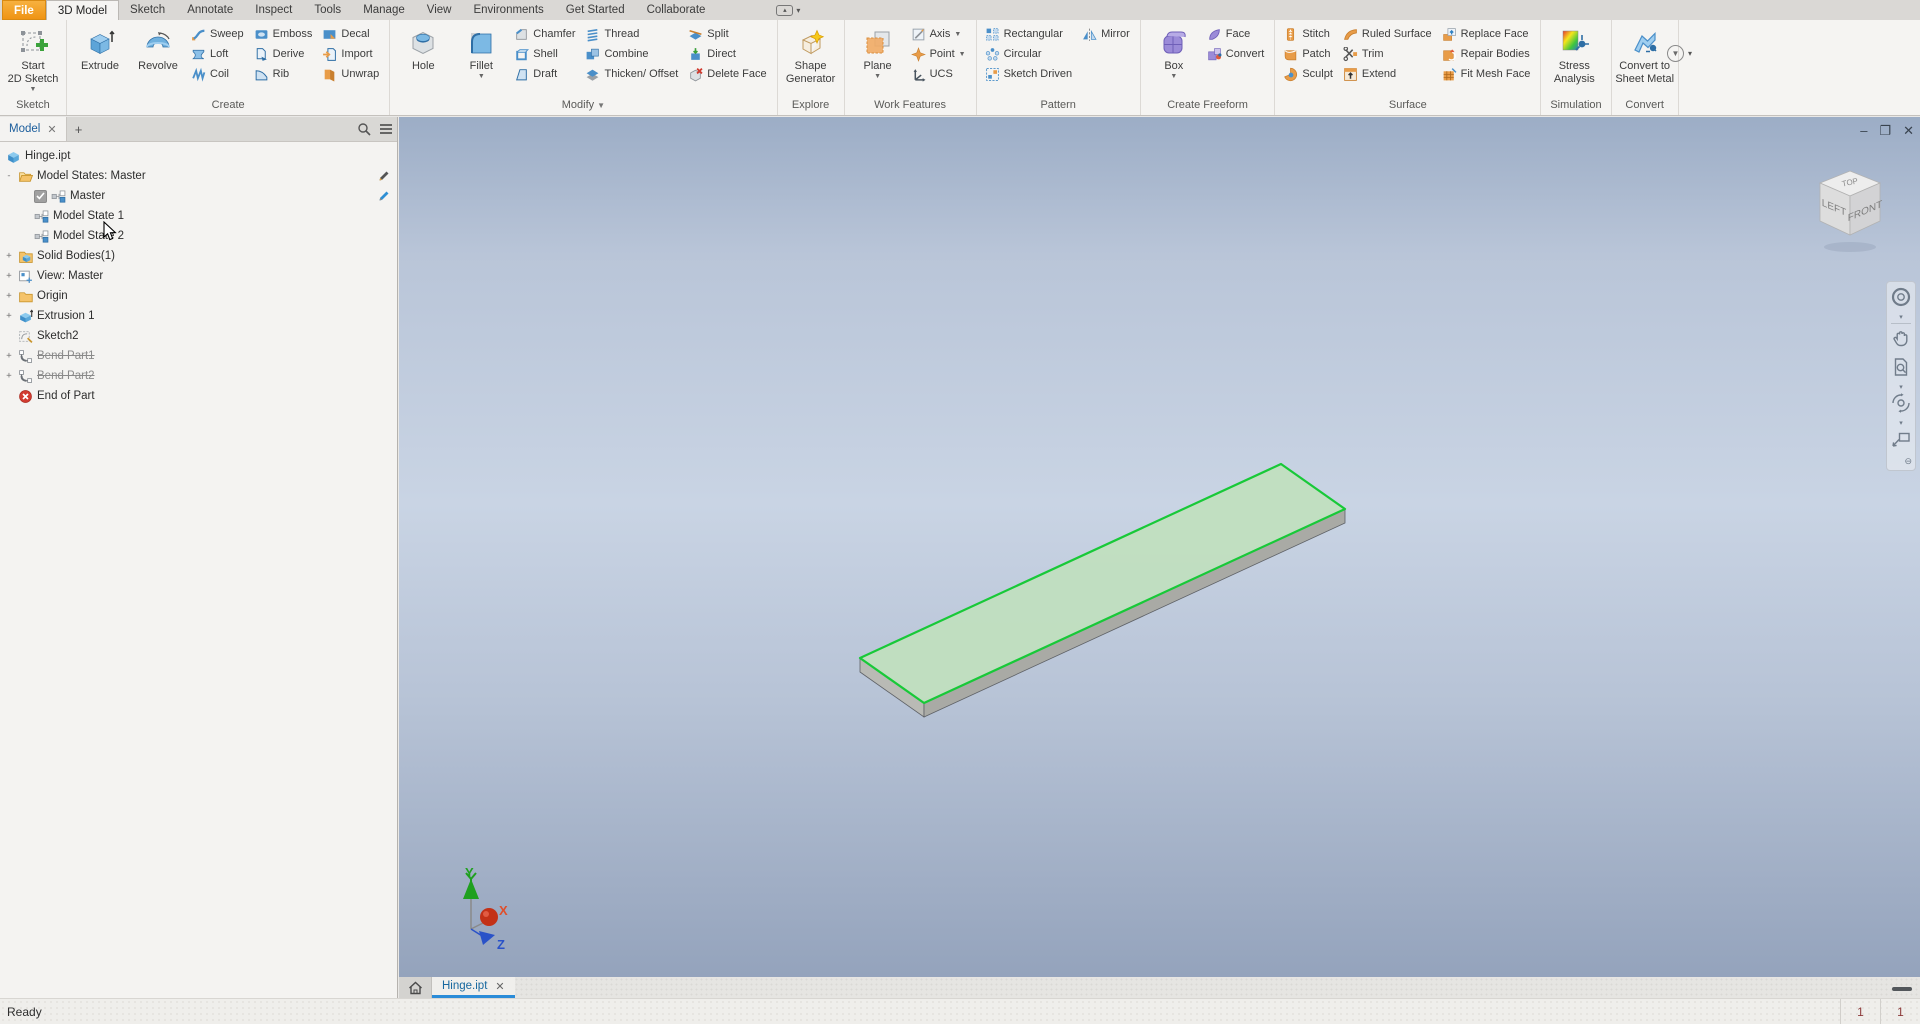 This screenshot has width=1920, height=1024. Describe the element at coordinates (1102, 583) in the screenshot. I see `part-top-face-selected` at that location.